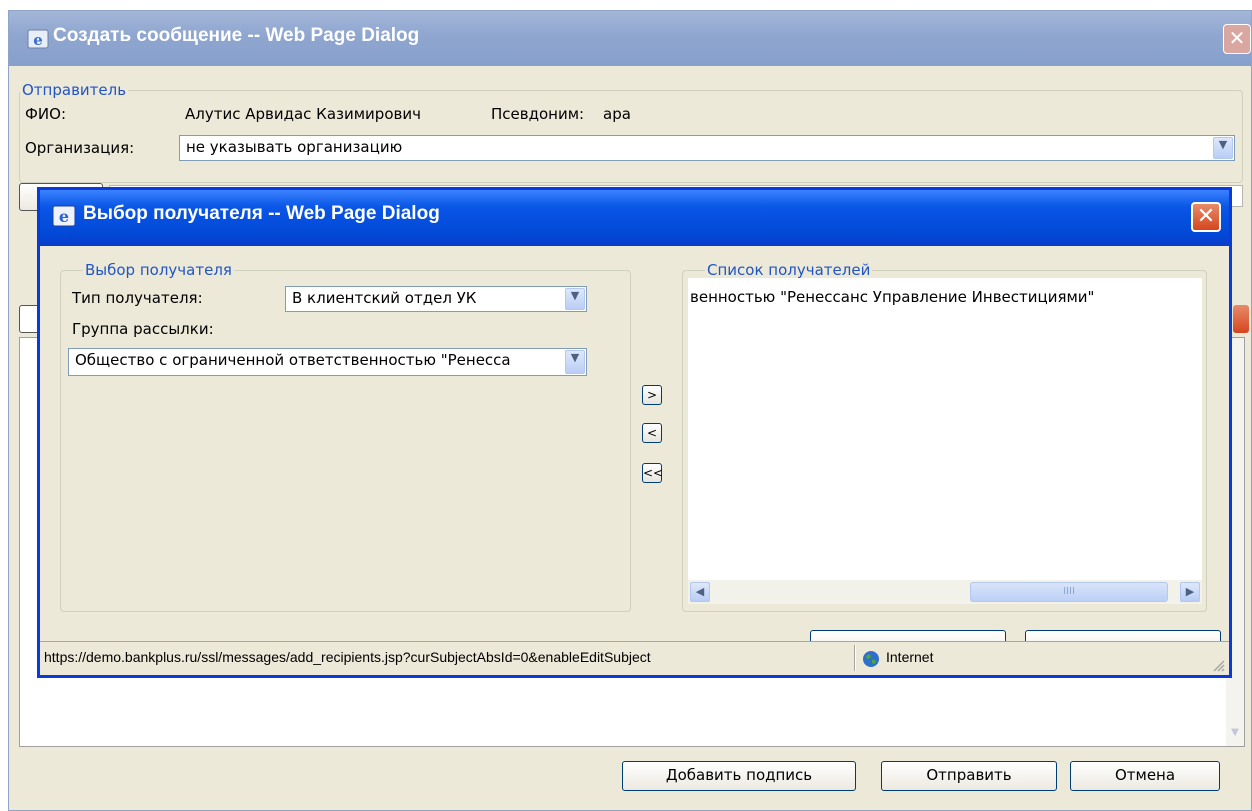 Image resolution: width=1252 pixels, height=811 pixels. What do you see at coordinates (617, 114) in the screenshot?
I see `alias-value: ара` at bounding box center [617, 114].